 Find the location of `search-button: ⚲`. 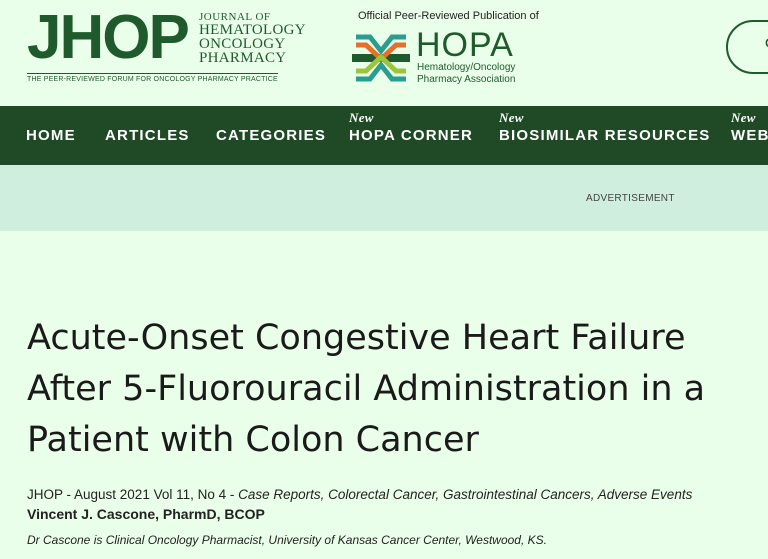

search-button: ⚲ is located at coordinates (747, 47).